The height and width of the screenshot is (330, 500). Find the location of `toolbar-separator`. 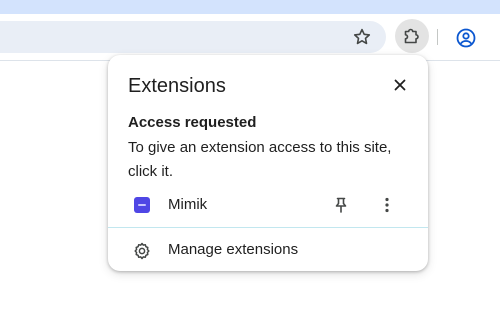

toolbar-separator is located at coordinates (437, 37).